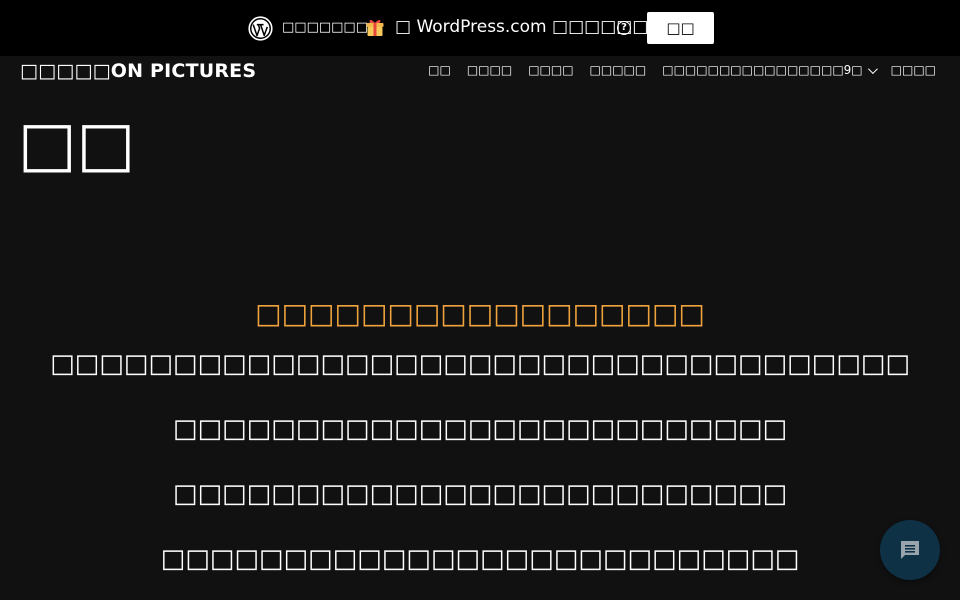  I want to click on page-title: □□, so click(77, 143).